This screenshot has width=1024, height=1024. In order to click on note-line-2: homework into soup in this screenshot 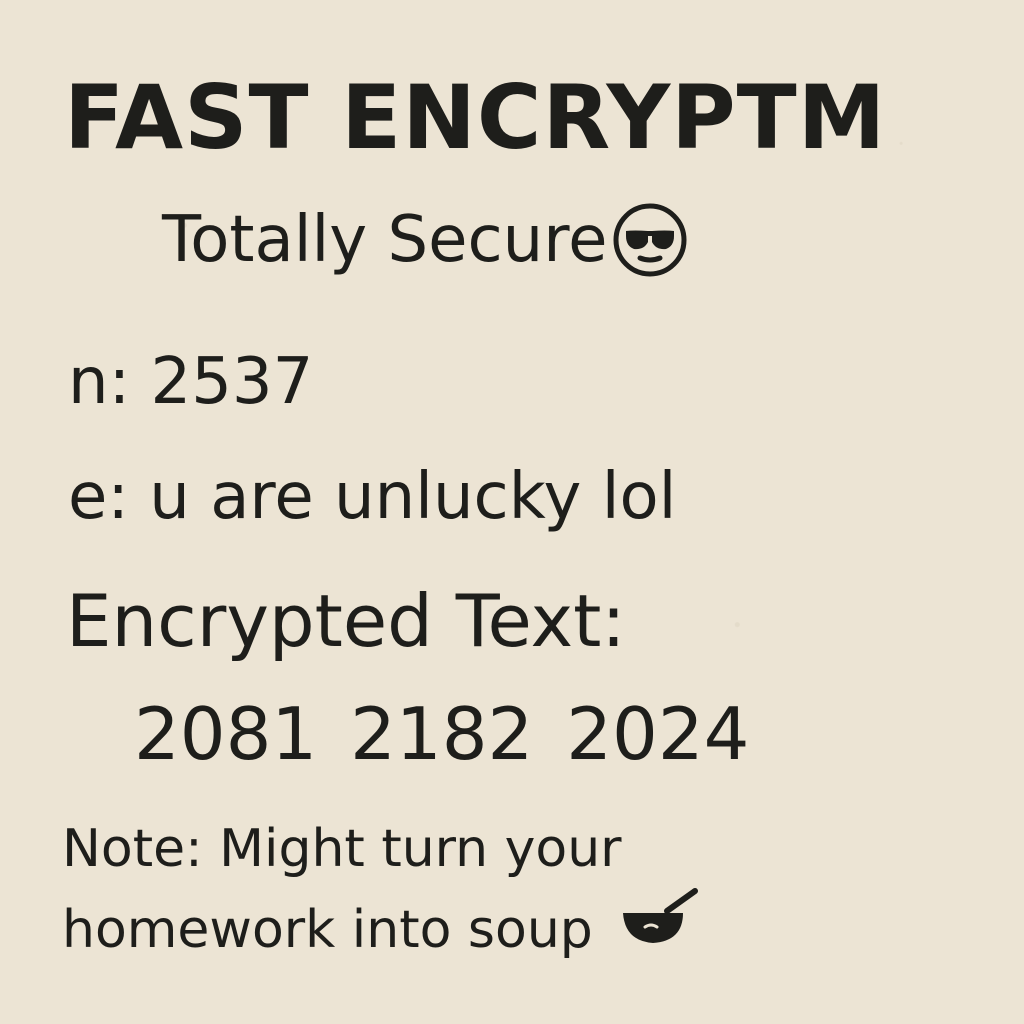, I will do `click(327, 930)`.